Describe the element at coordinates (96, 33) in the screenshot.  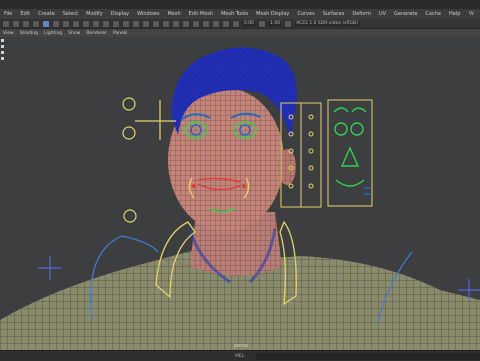
I see `panel-menu-renderer: Renderer` at that location.